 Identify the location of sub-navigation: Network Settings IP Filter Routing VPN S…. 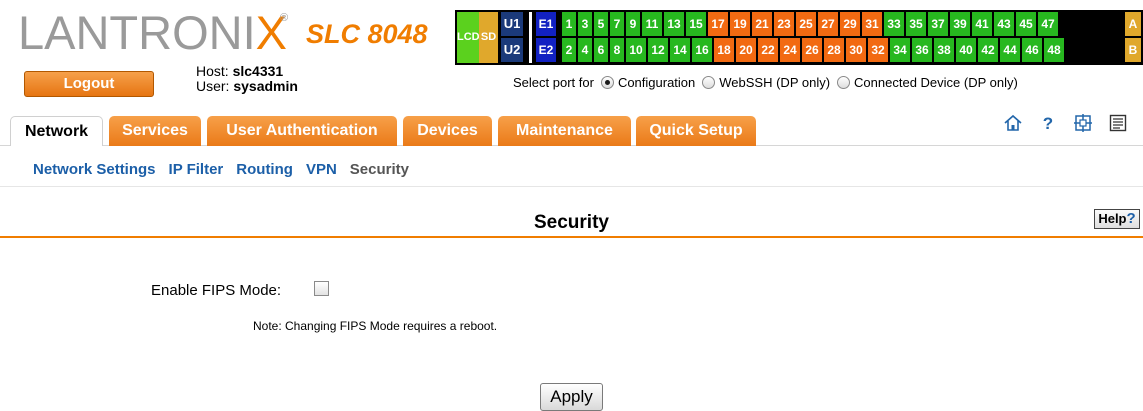
(221, 169).